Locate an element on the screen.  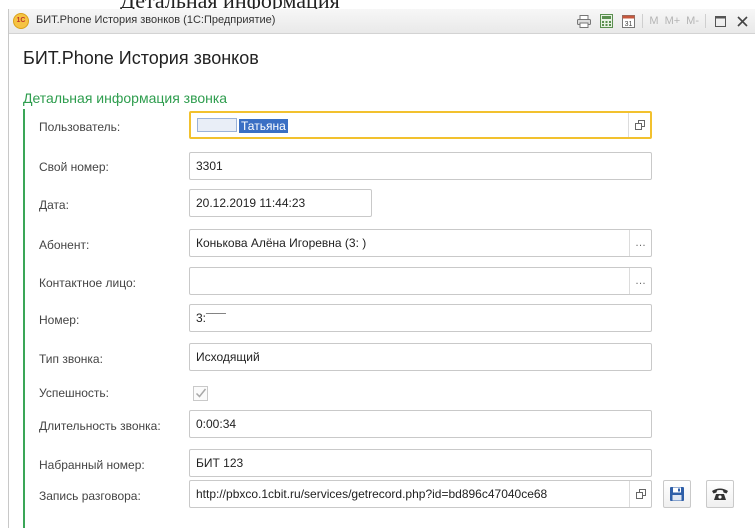
group-title: Детальная информация звонка is located at coordinates (125, 98).